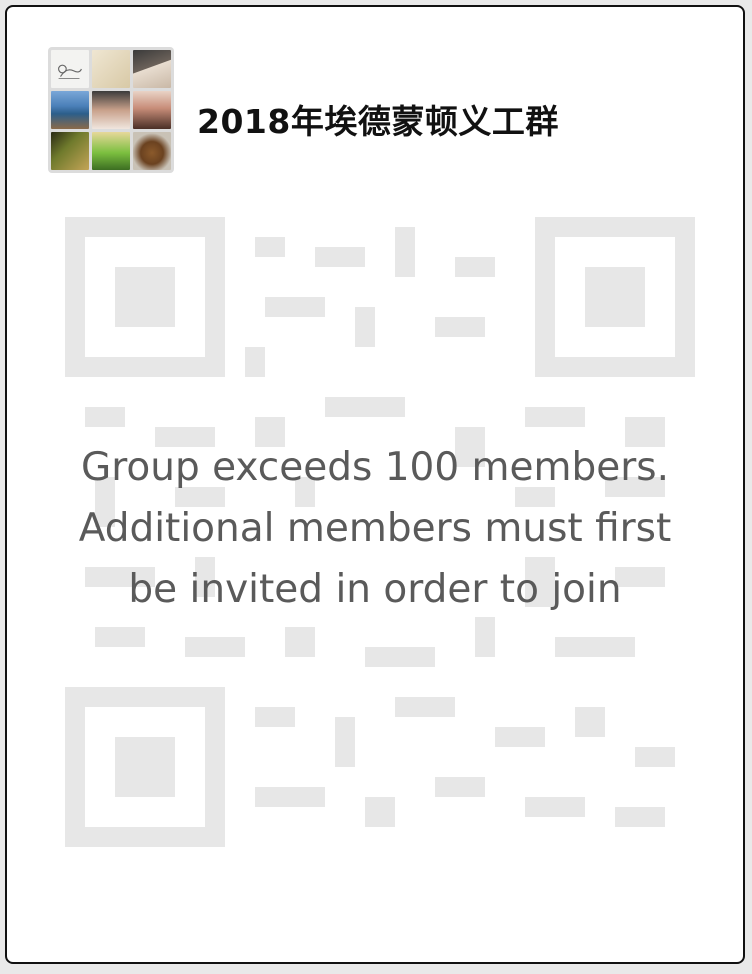 The width and height of the screenshot is (752, 974). Describe the element at coordinates (378, 121) in the screenshot. I see `group-name: 2018年埃德蒙顿义工群` at that location.